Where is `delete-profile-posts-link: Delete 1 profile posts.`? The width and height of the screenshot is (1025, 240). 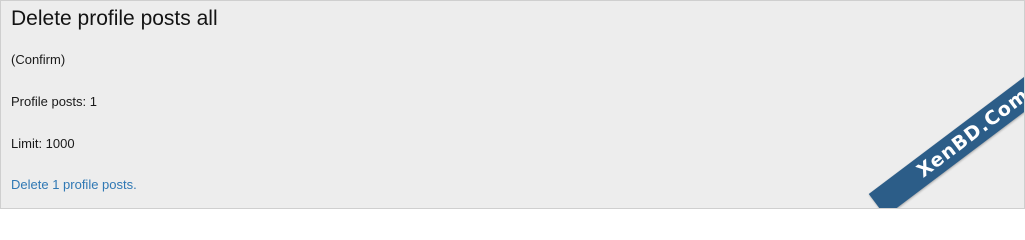
delete-profile-posts-link: Delete 1 profile posts. is located at coordinates (74, 184).